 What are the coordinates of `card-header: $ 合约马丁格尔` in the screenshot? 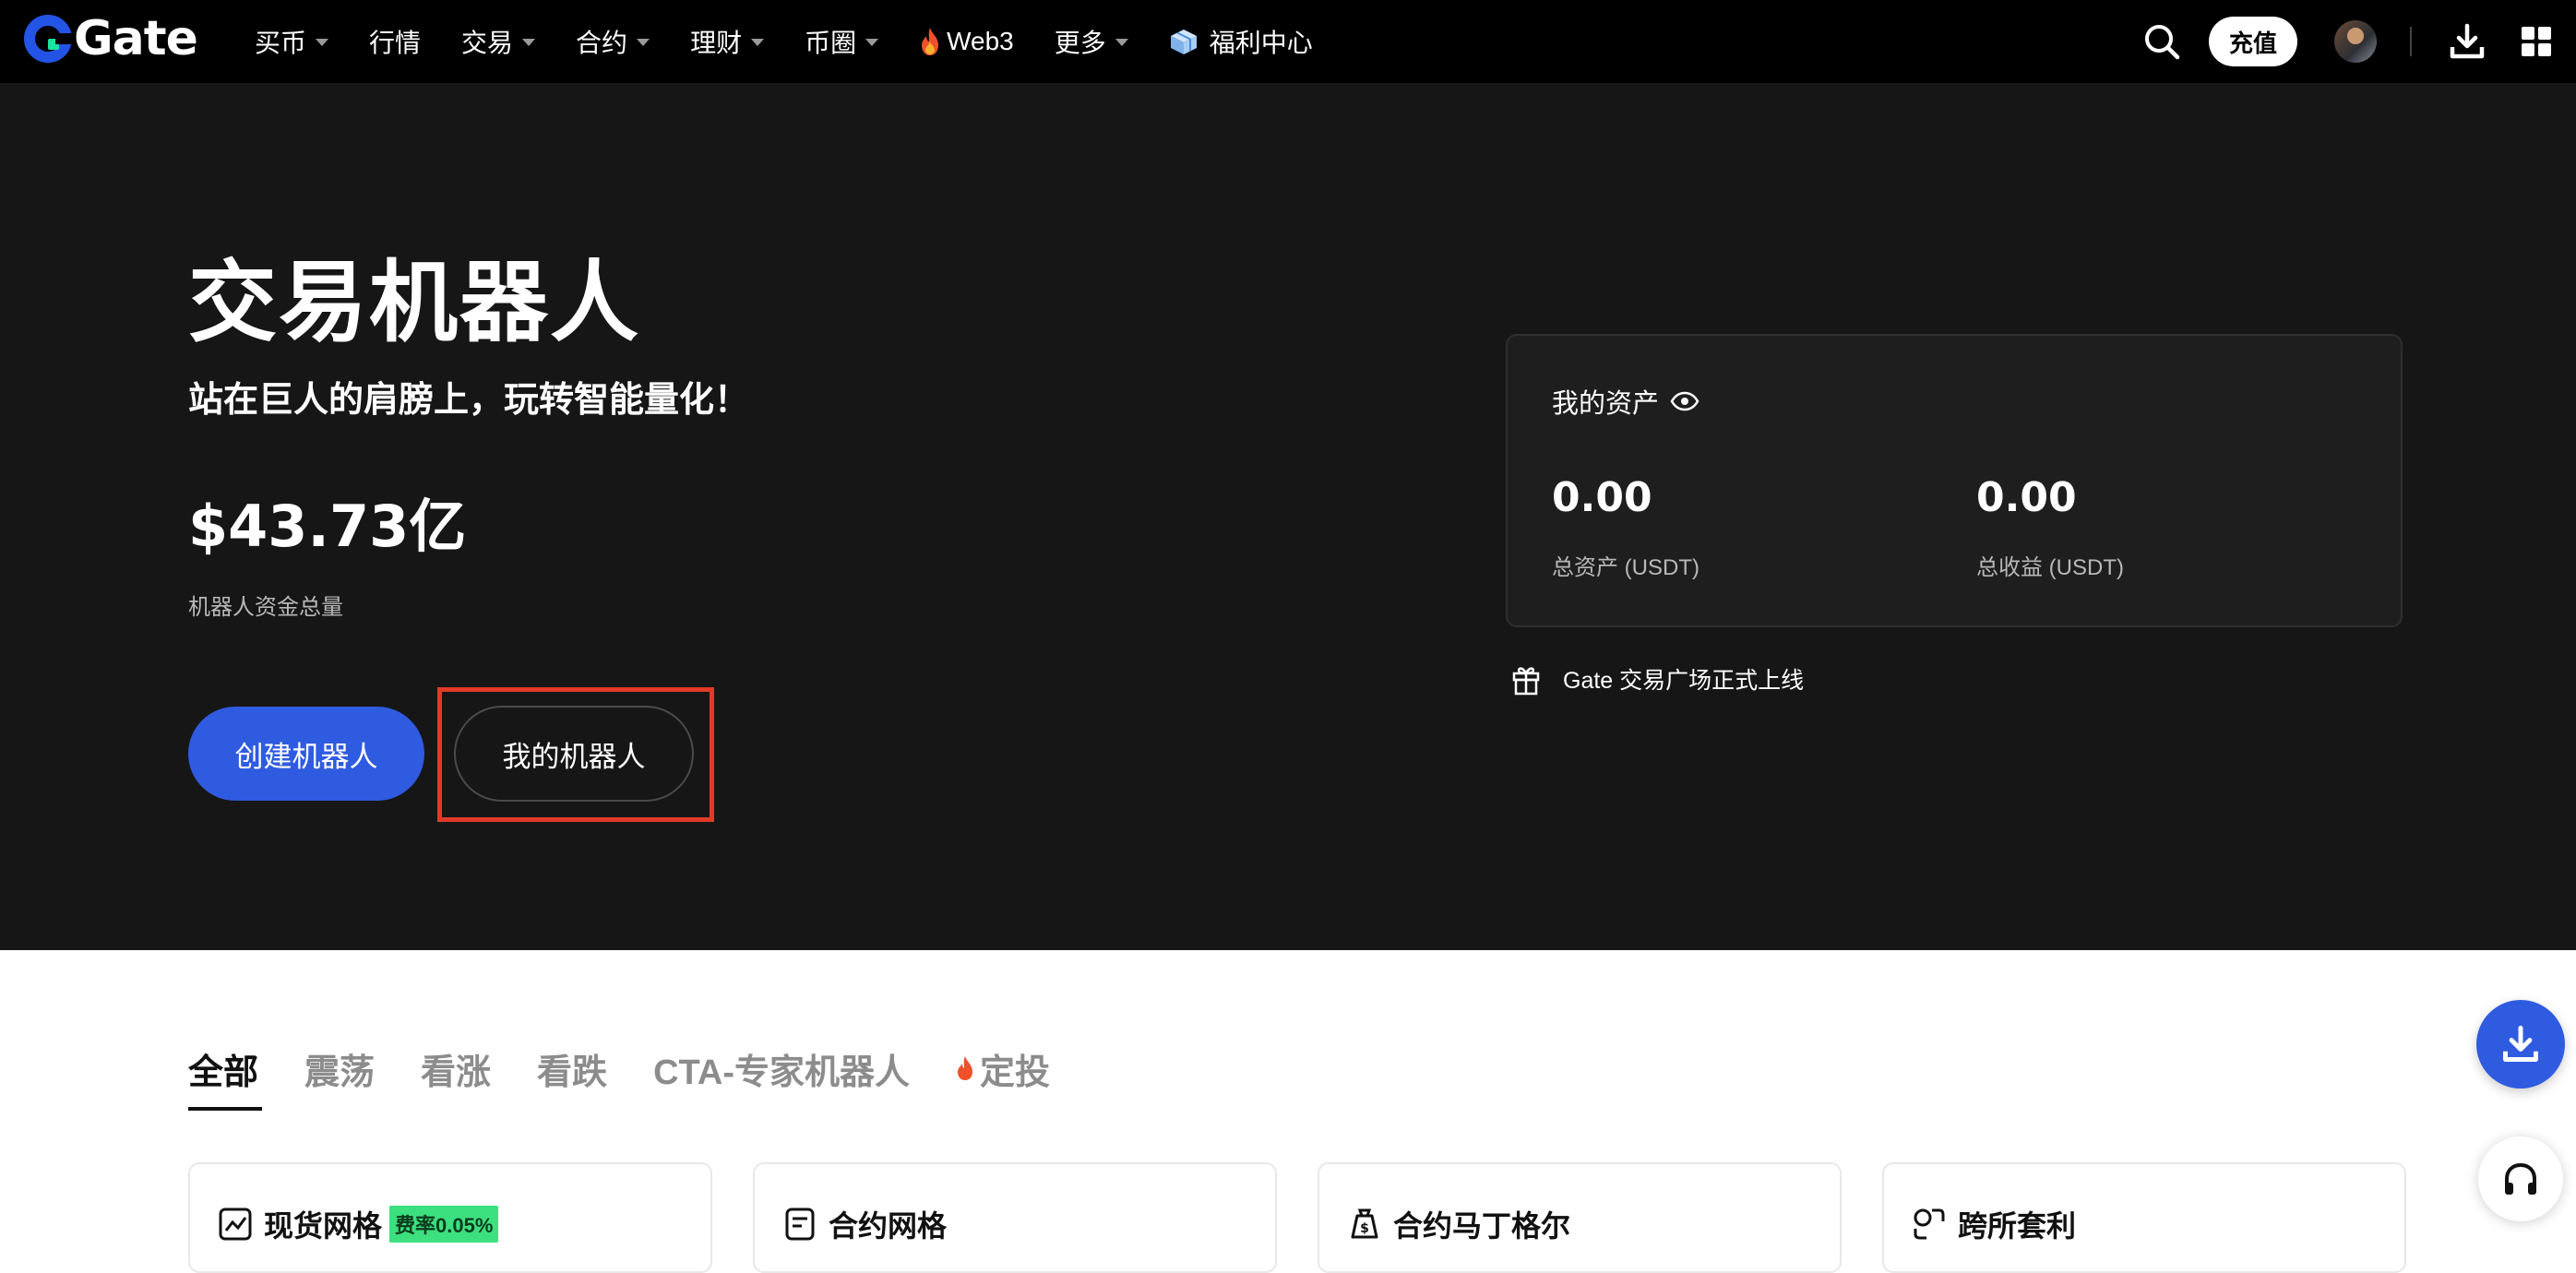 It's located at (1458, 1224).